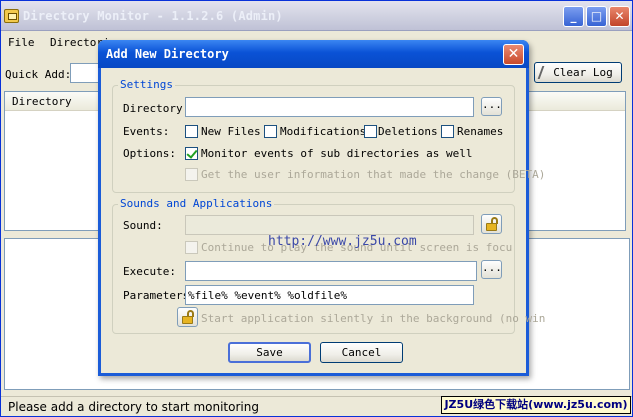 The width and height of the screenshot is (633, 417). I want to click on event-renames-label: Renames, so click(480, 131).